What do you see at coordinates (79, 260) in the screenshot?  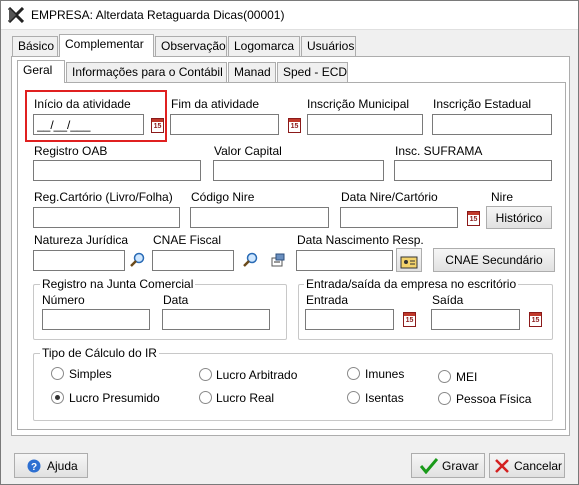 I see `natureza-juridica-input` at bounding box center [79, 260].